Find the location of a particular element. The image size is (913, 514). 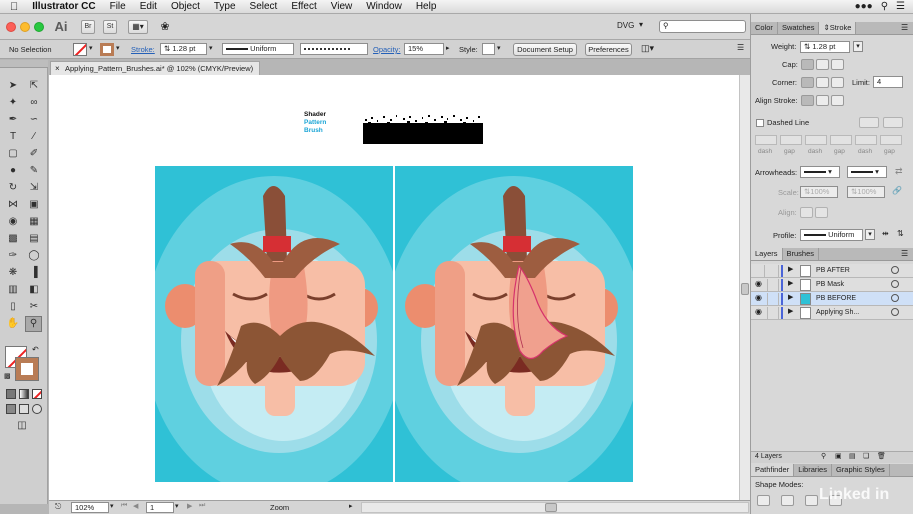

stroke-weight-field: ⇅ 1.28 pt is located at coordinates (183, 49).